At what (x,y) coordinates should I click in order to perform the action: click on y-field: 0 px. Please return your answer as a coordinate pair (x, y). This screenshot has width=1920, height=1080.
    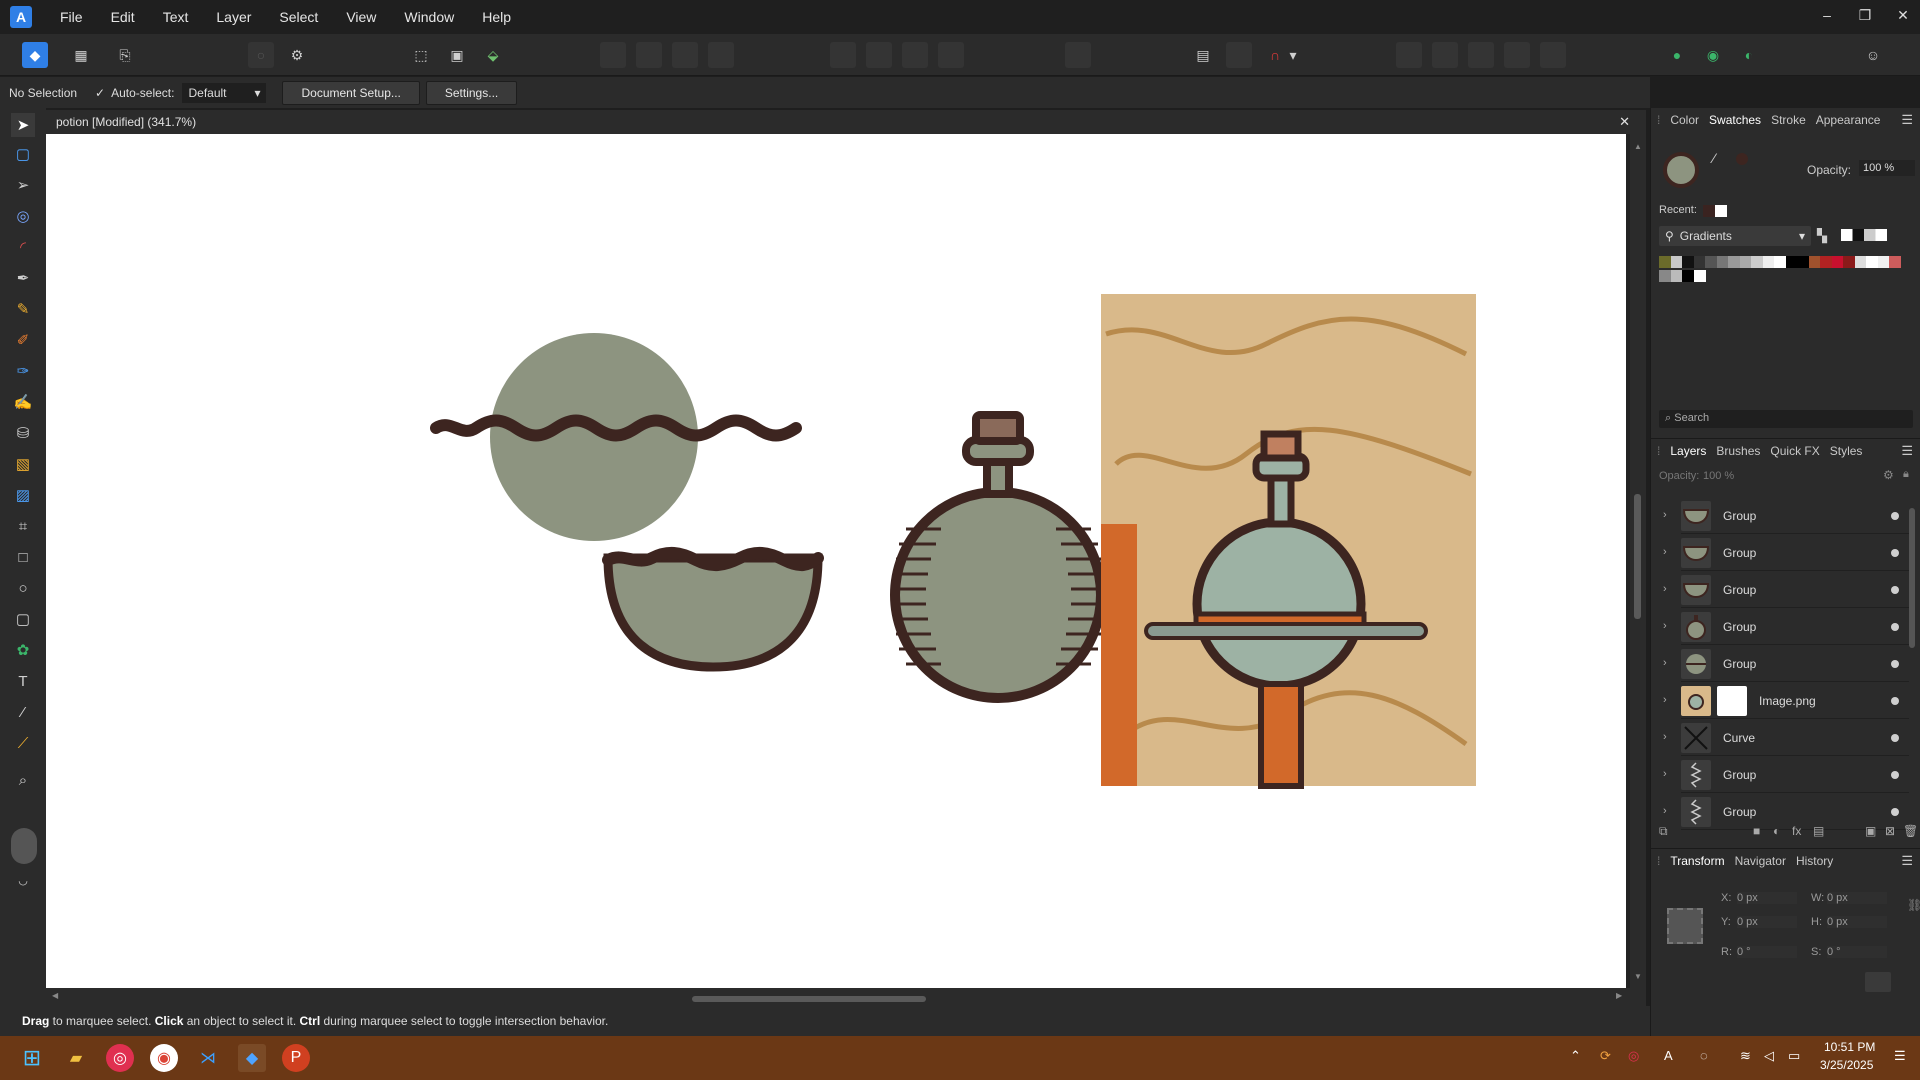
    Looking at the image, I should click on (1767, 922).